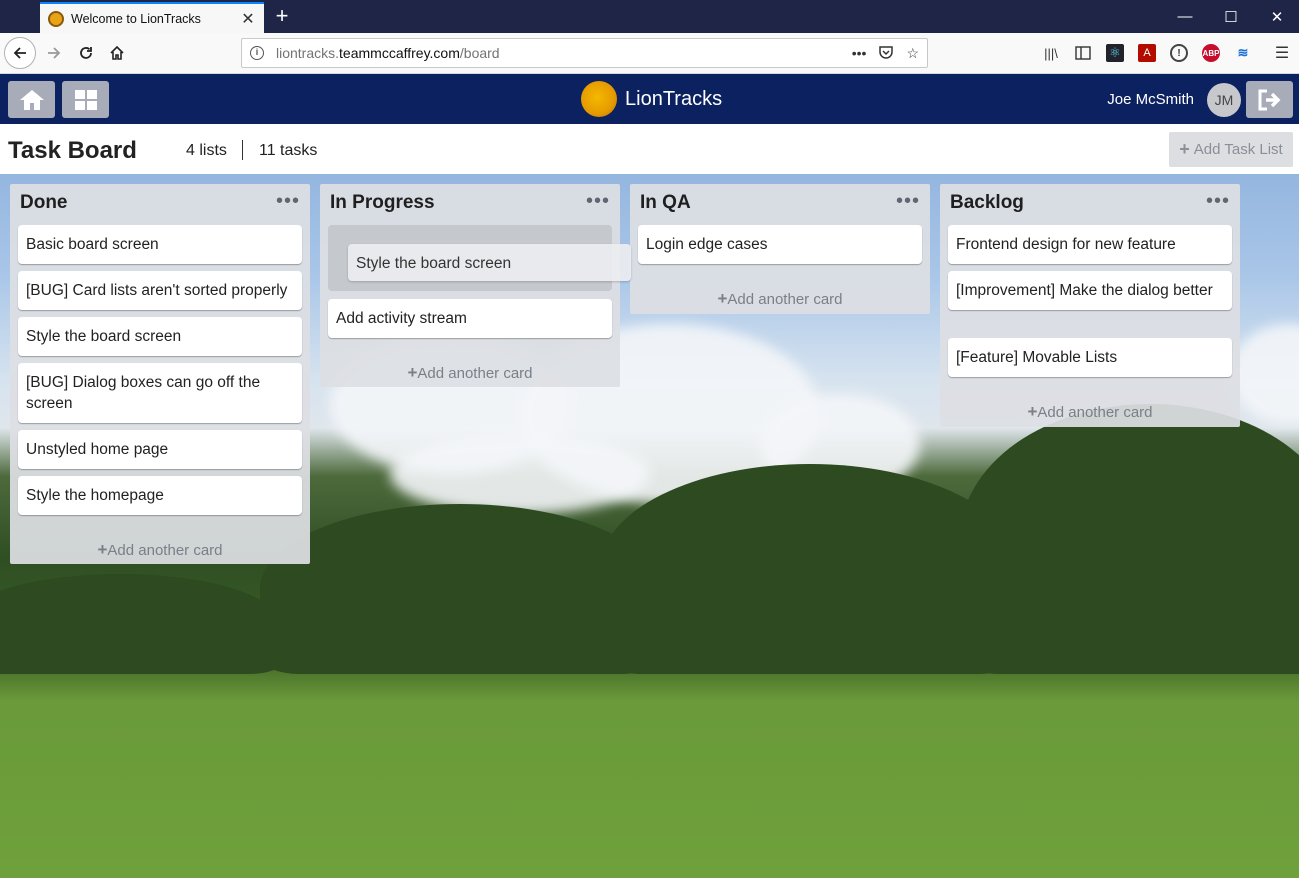  Describe the element at coordinates (382, 202) in the screenshot. I see `list-title: In Progress` at that location.